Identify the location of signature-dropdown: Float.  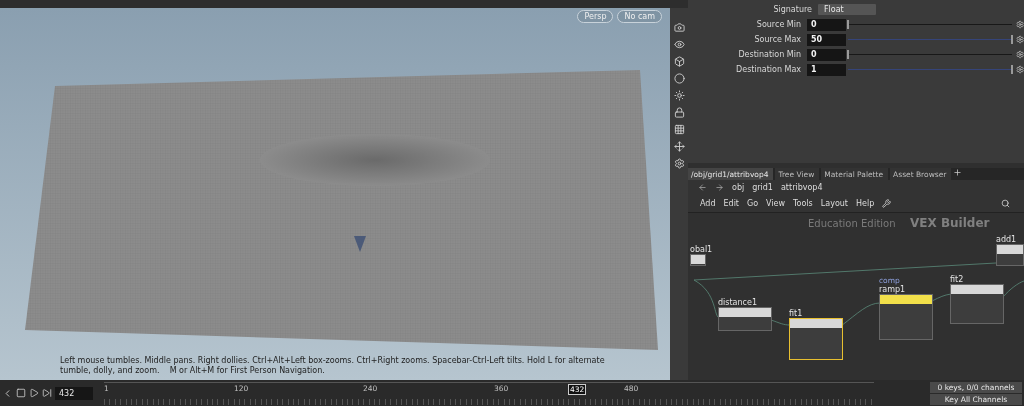
(847, 9).